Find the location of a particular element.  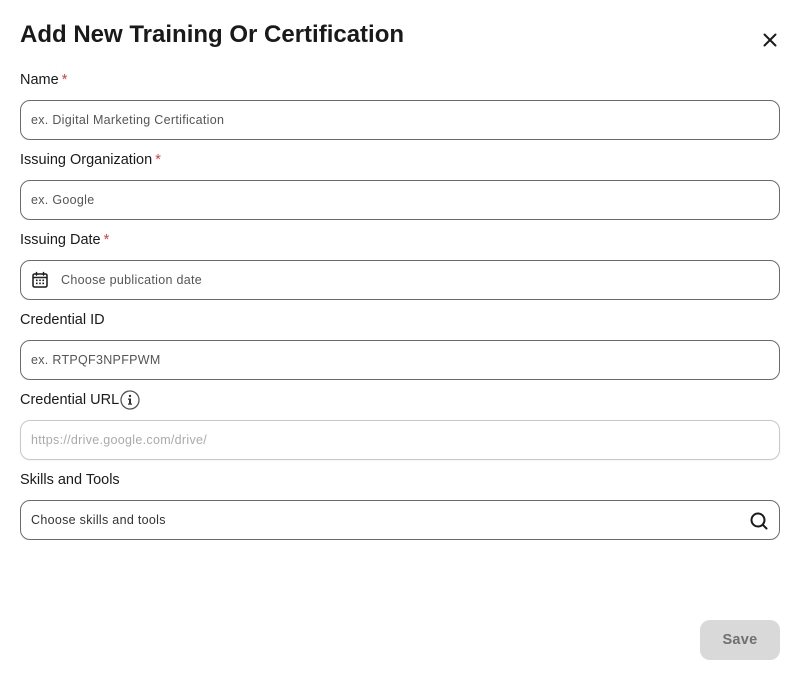

close-icon is located at coordinates (770, 40).